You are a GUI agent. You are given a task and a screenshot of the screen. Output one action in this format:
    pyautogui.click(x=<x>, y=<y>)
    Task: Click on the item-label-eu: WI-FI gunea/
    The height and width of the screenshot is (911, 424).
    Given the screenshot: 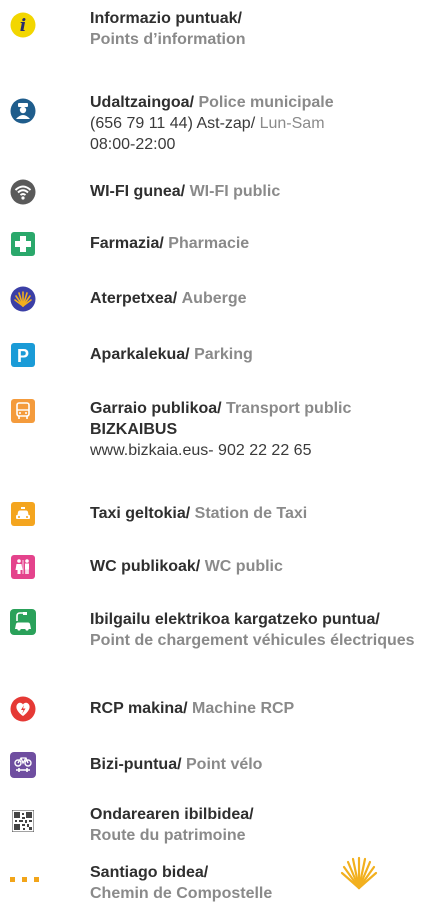 What is the action you would take?
    pyautogui.click(x=138, y=191)
    